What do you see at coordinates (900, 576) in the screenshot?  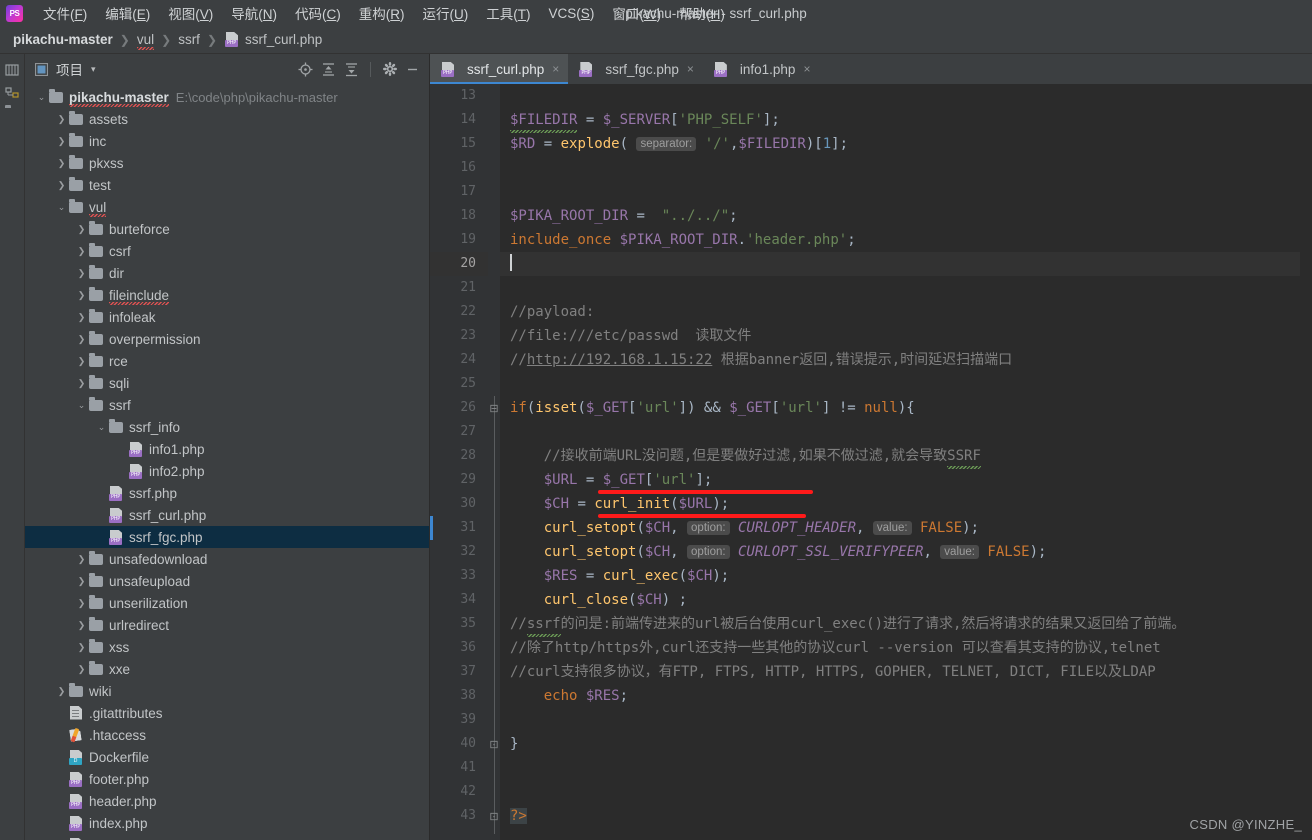 I see `code-line-33: $RES = curl_exec($CH);` at bounding box center [900, 576].